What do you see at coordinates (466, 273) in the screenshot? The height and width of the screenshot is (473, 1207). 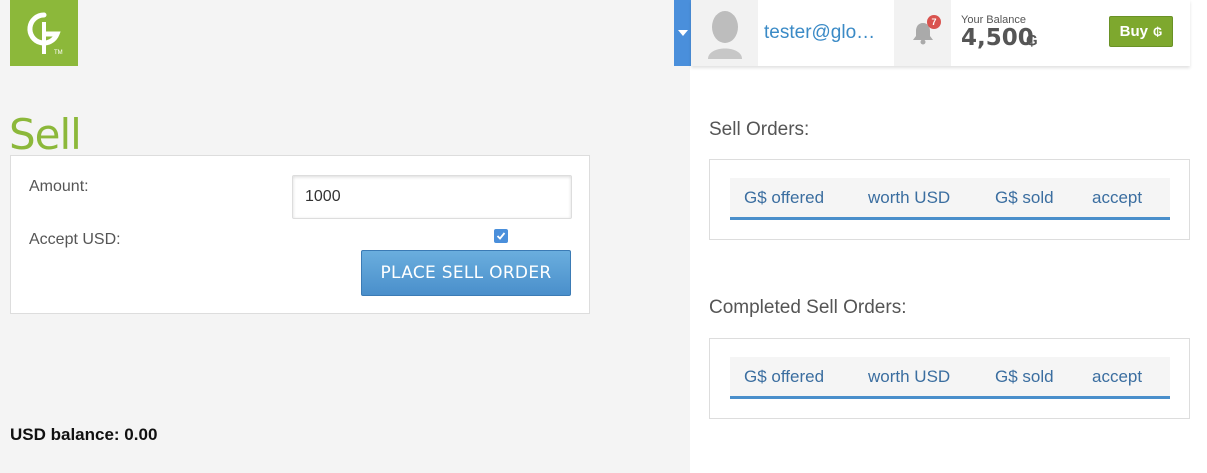 I see `place-sell-order-button: PLACE SELL ORDER` at bounding box center [466, 273].